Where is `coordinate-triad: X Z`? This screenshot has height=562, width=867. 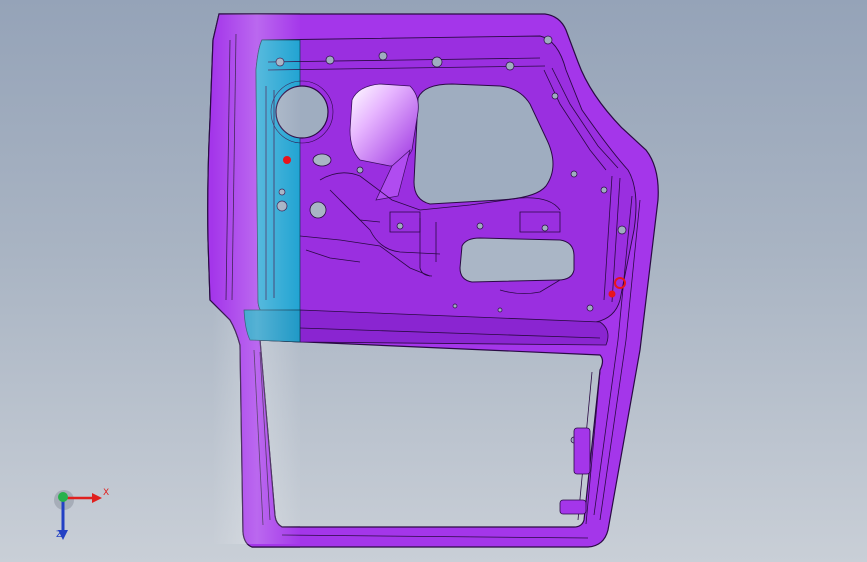 coordinate-triad: X Z is located at coordinates (80, 513).